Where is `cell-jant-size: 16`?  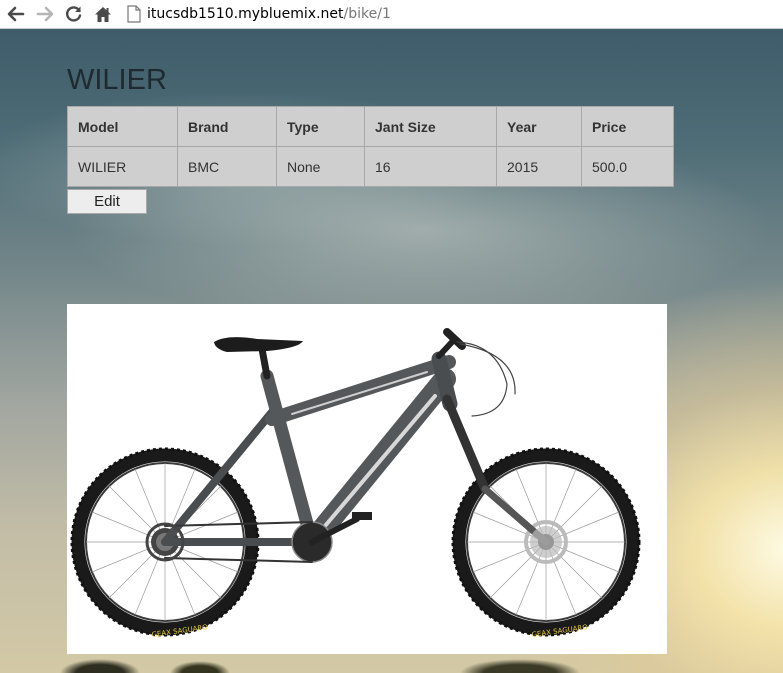
cell-jant-size: 16 is located at coordinates (430, 166).